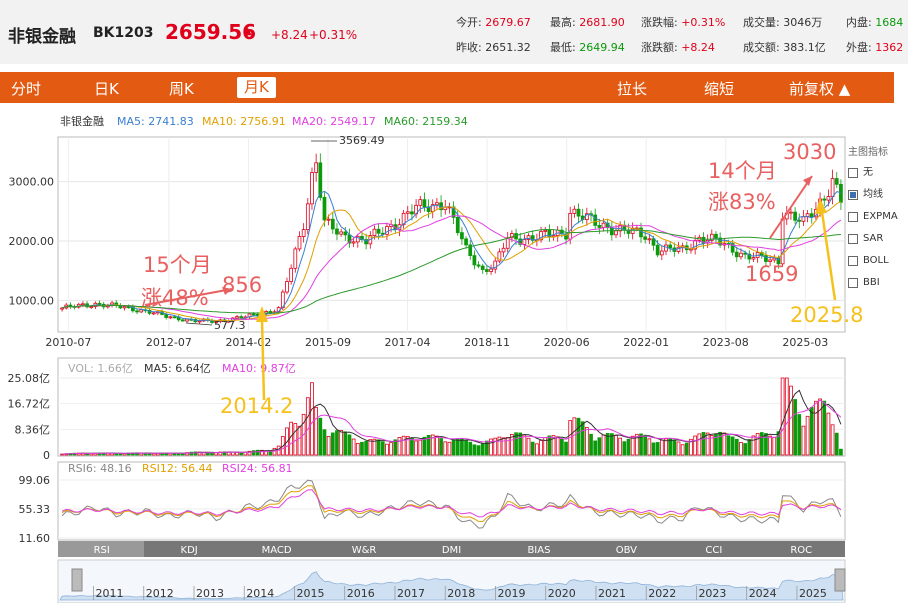 This screenshot has width=908, height=603. I want to click on indicator-option-2: EXPMA, so click(878, 217).